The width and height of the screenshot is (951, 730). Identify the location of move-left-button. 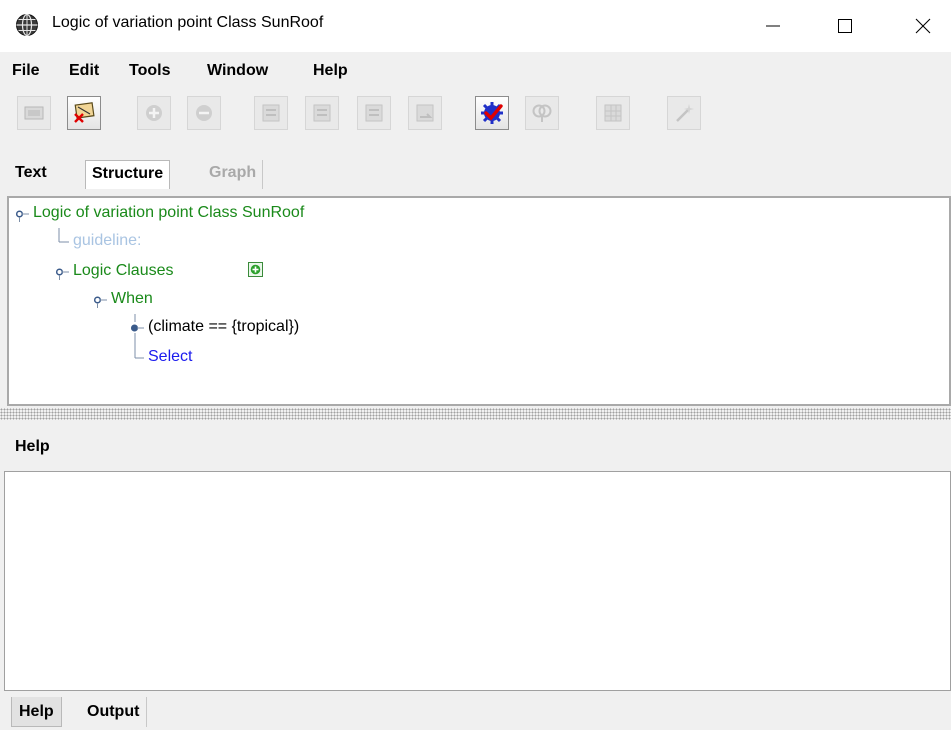
(374, 113).